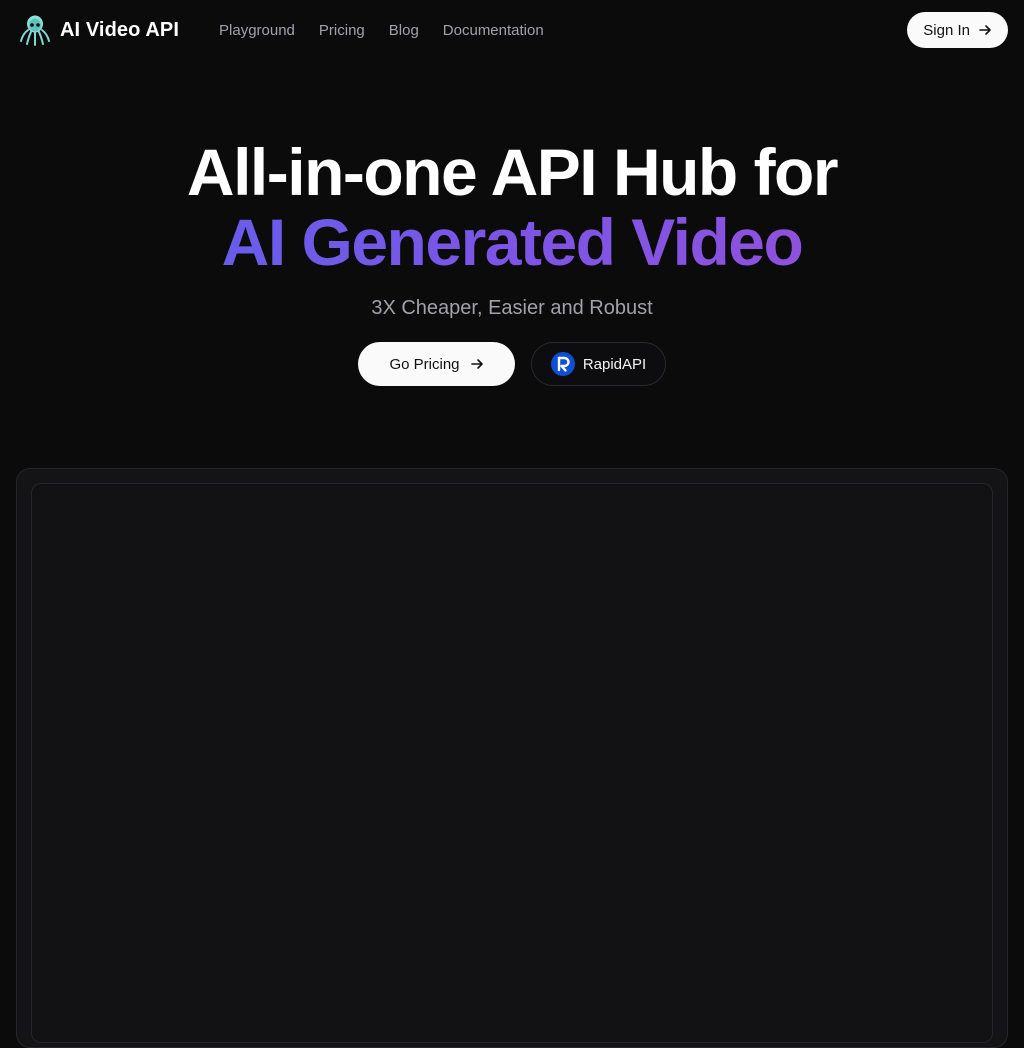 This screenshot has width=1024, height=1048. I want to click on rapidapi-button: RapidAPI, so click(598, 364).